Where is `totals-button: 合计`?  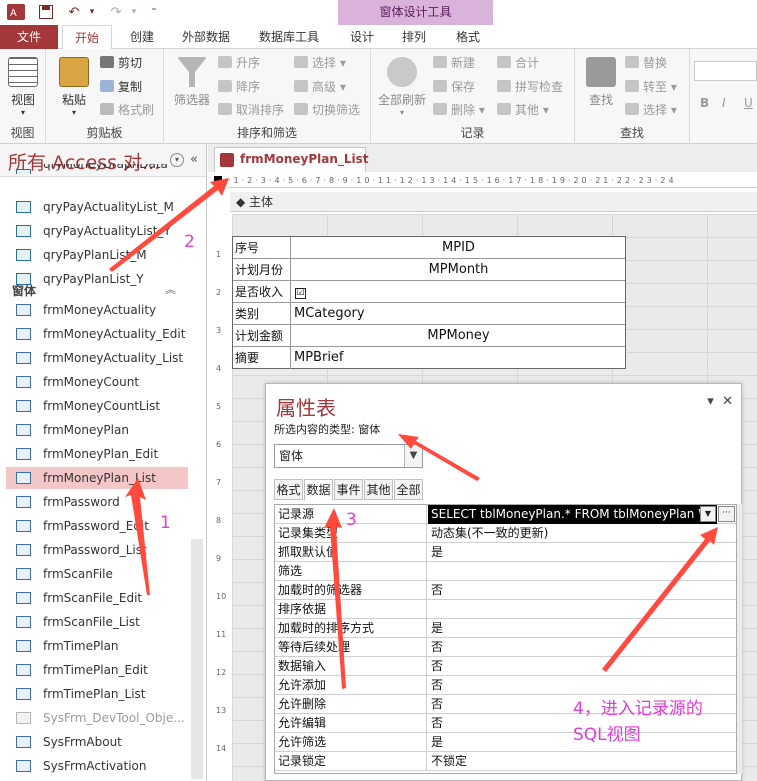
totals-button: 合计 is located at coordinates (518, 63).